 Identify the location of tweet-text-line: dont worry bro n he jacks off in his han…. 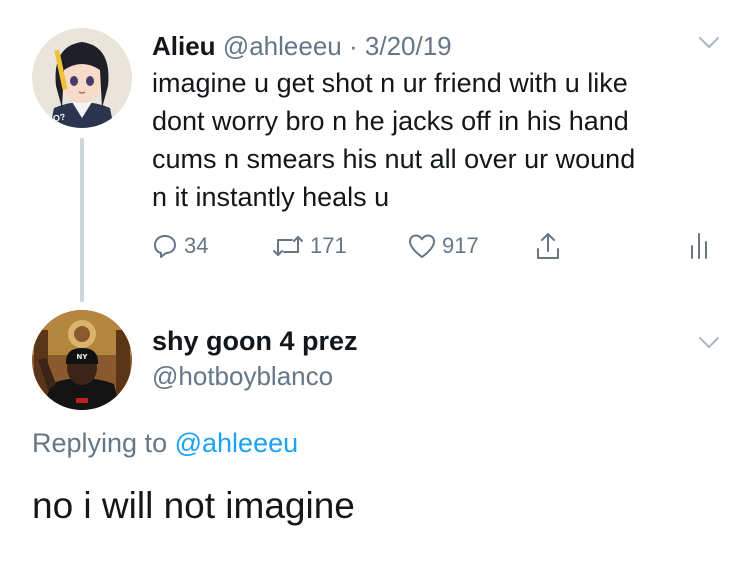
(390, 121).